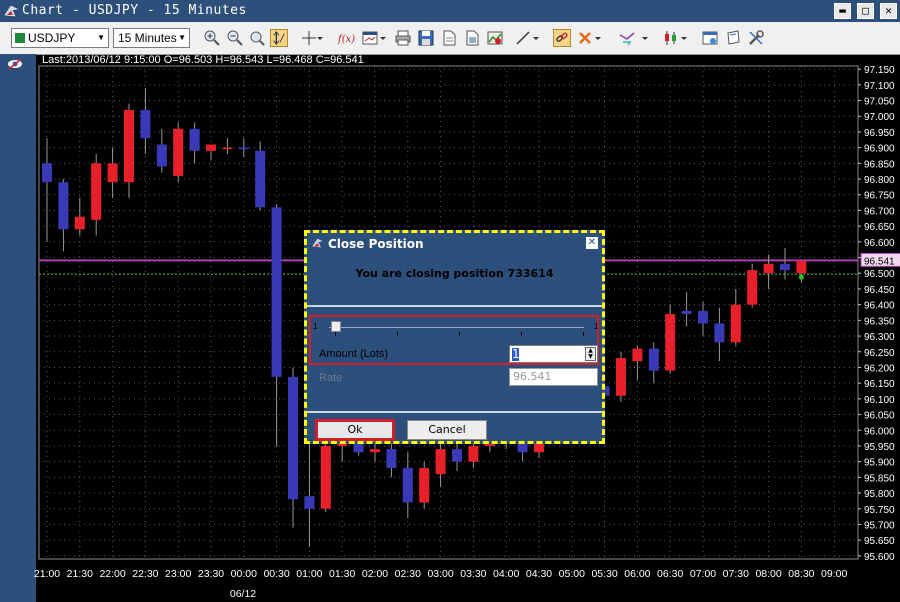 Image resolution: width=900 pixels, height=602 pixels. I want to click on alert-icon, so click(627, 38).